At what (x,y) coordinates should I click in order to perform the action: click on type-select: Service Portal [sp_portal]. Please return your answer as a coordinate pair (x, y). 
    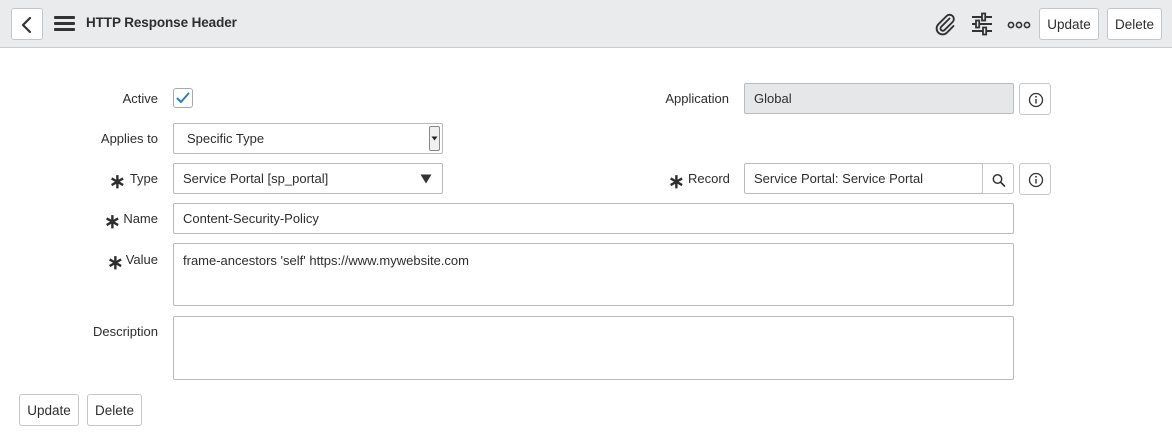
    Looking at the image, I should click on (308, 178).